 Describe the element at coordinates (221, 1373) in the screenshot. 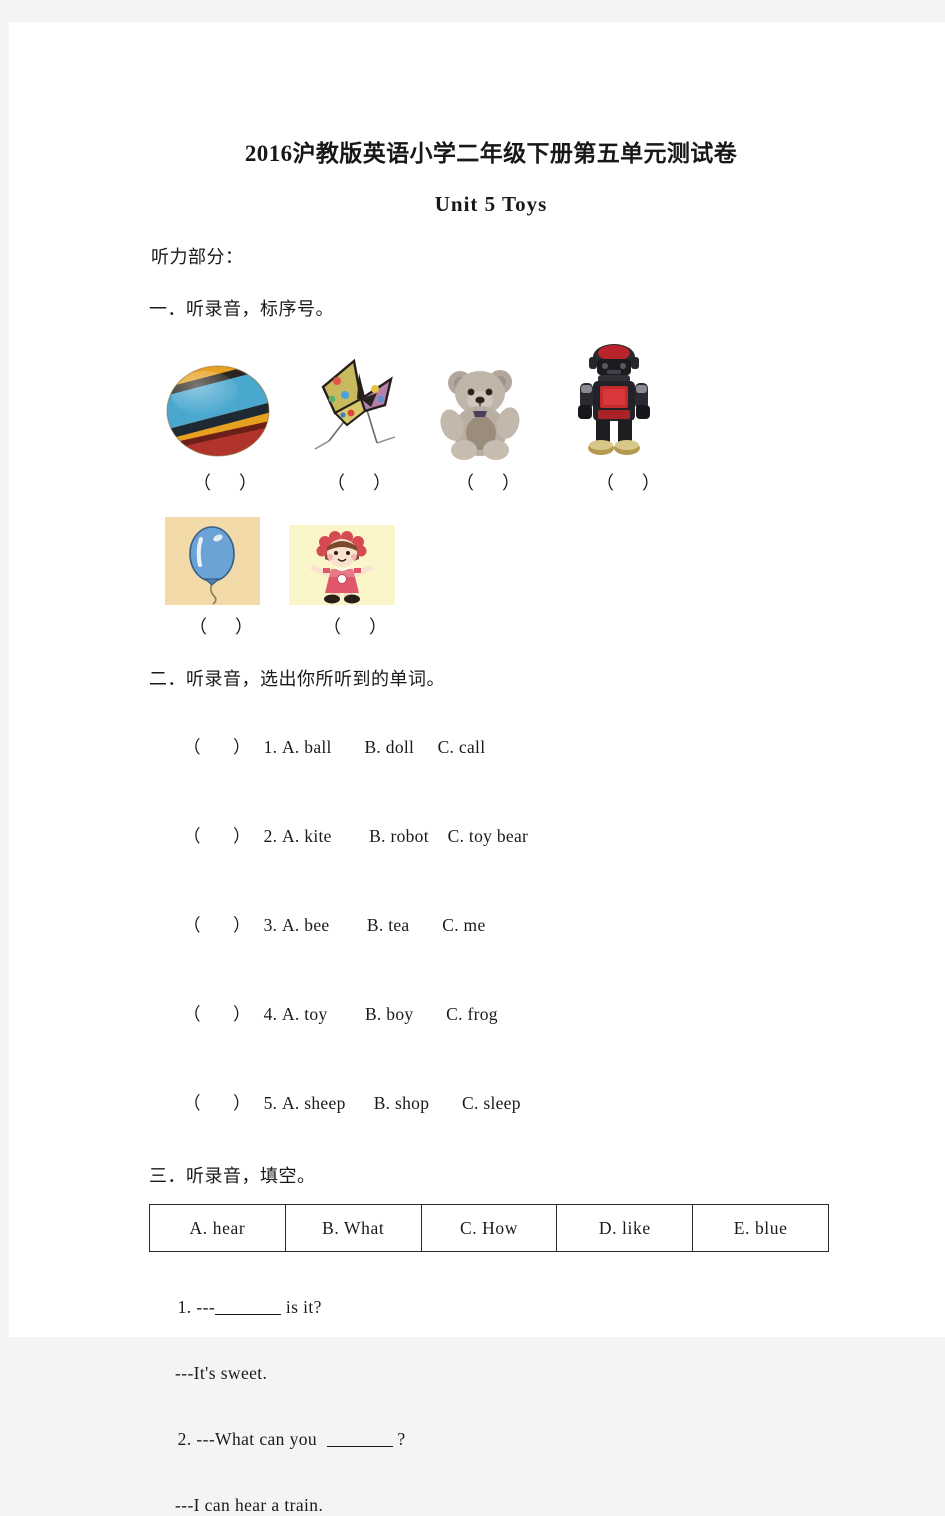

I see `fill-answer-1: ---It's sweet.` at that location.